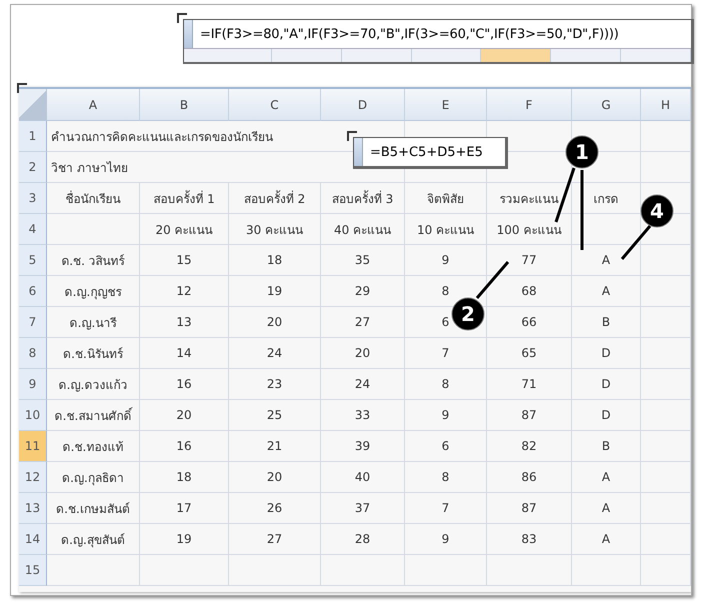  Describe the element at coordinates (529, 291) in the screenshot. I see `table-cell: 68` at that location.